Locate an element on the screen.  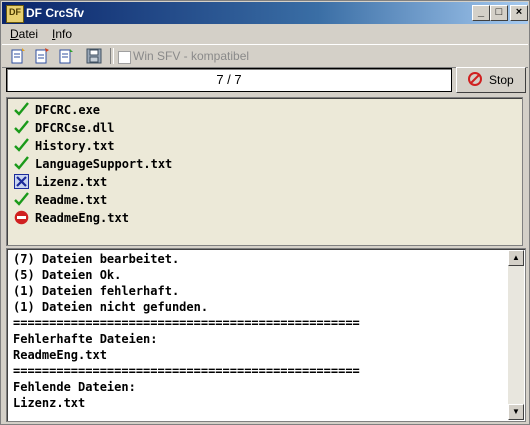
file-name: ReadmeEng.txt is located at coordinates (82, 218).